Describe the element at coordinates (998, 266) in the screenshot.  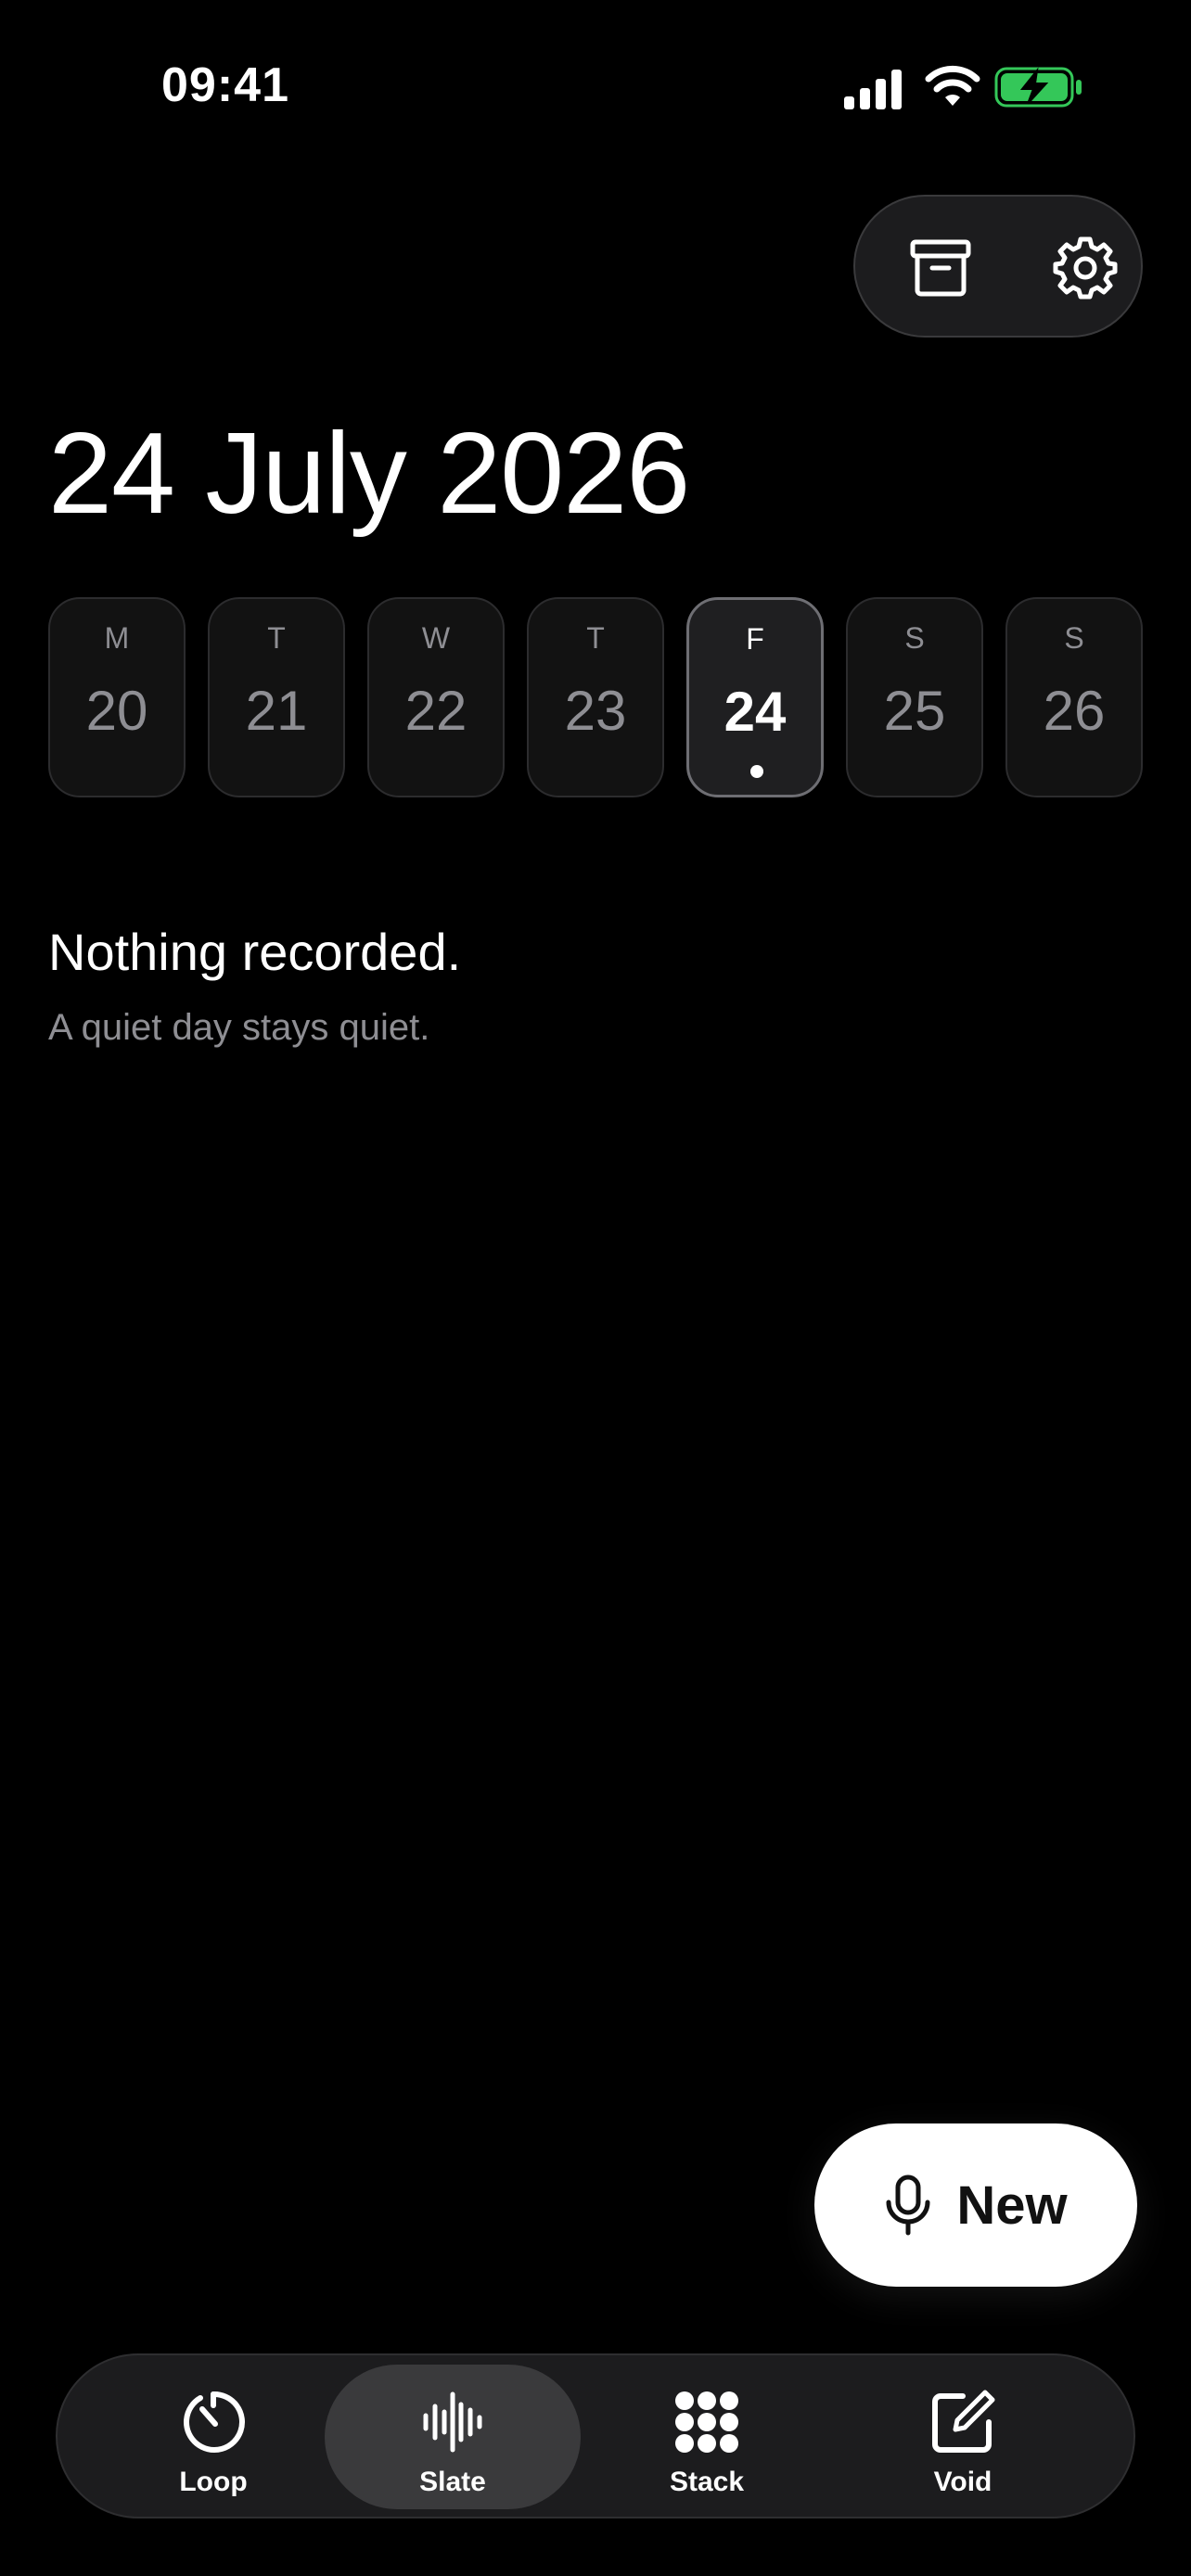
I see `top-action-pill` at that location.